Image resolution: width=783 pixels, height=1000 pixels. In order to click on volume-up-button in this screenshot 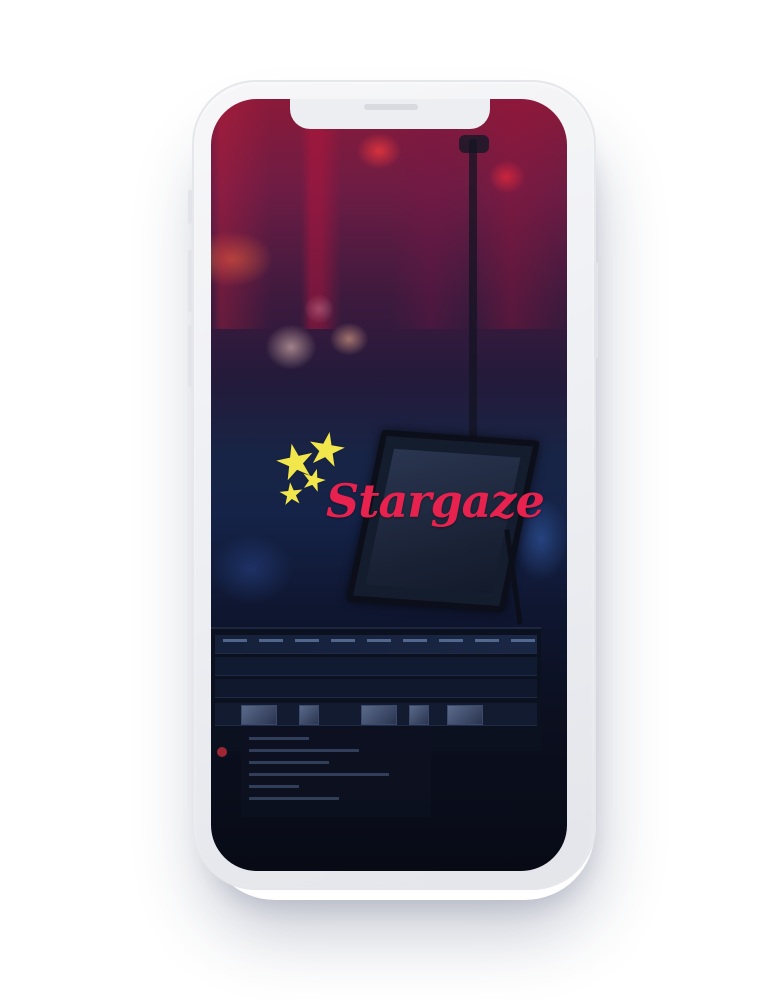, I will do `click(190, 281)`.